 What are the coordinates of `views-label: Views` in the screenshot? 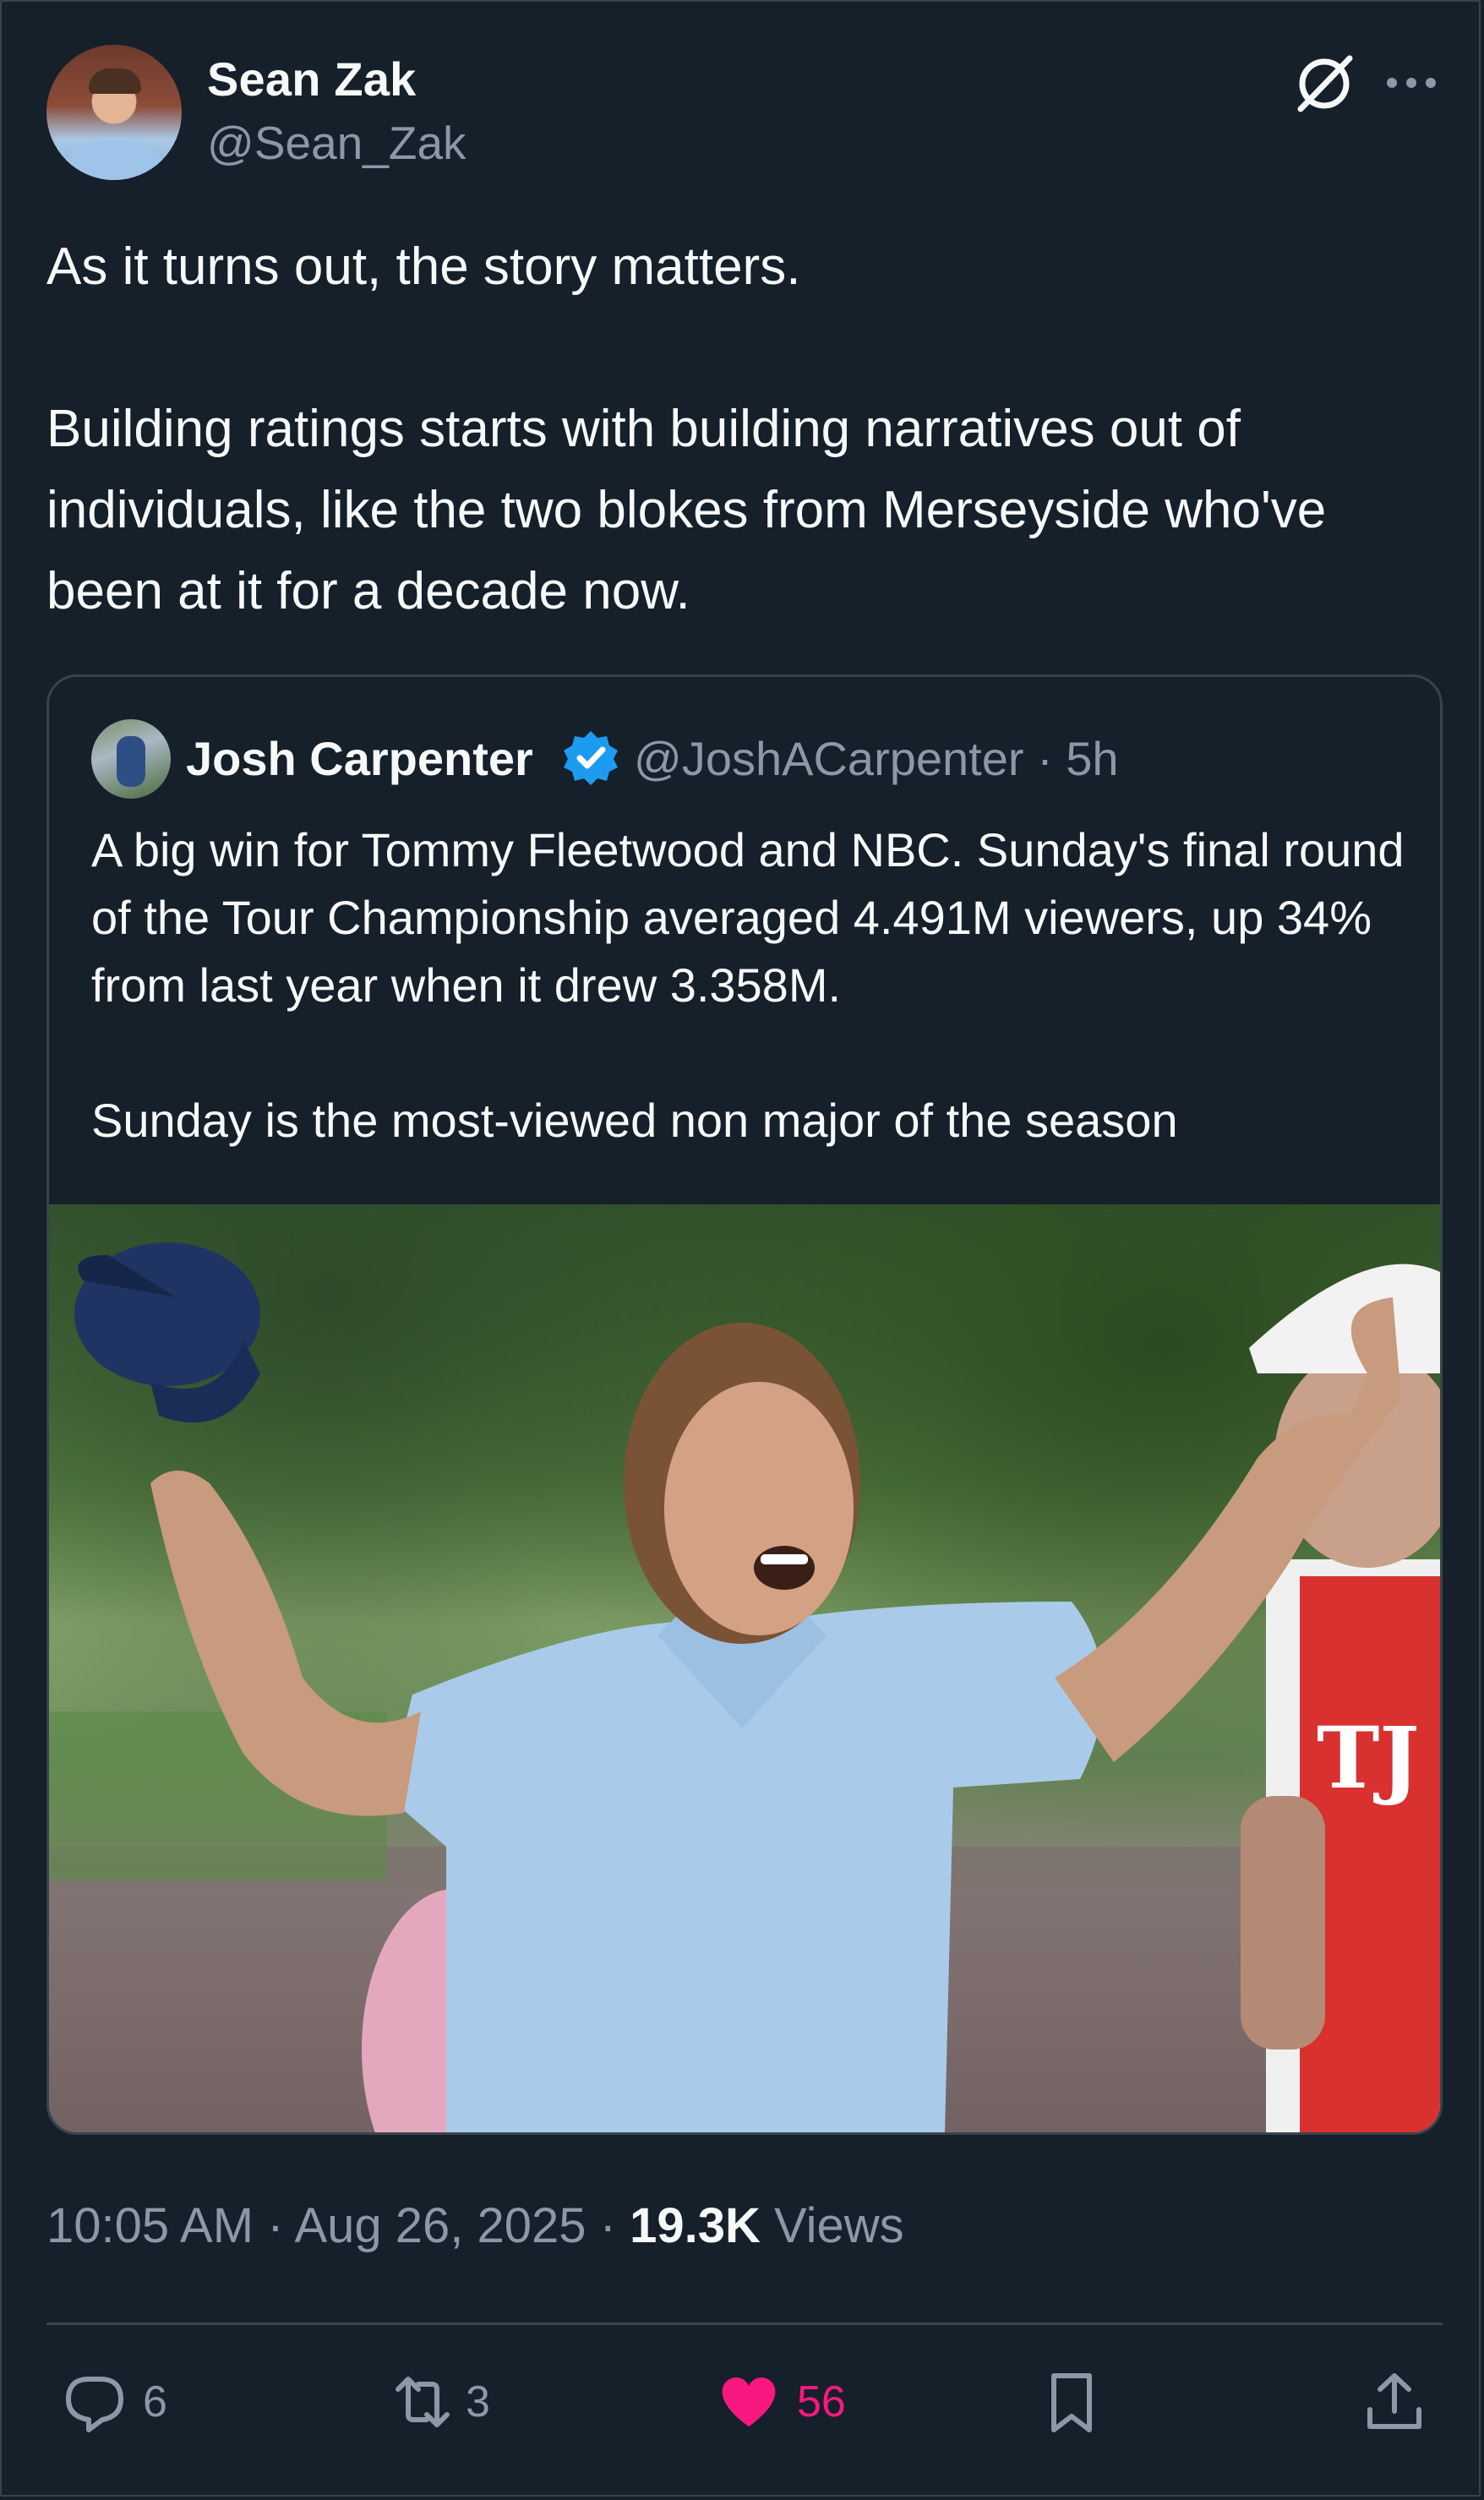 It's located at (839, 2225).